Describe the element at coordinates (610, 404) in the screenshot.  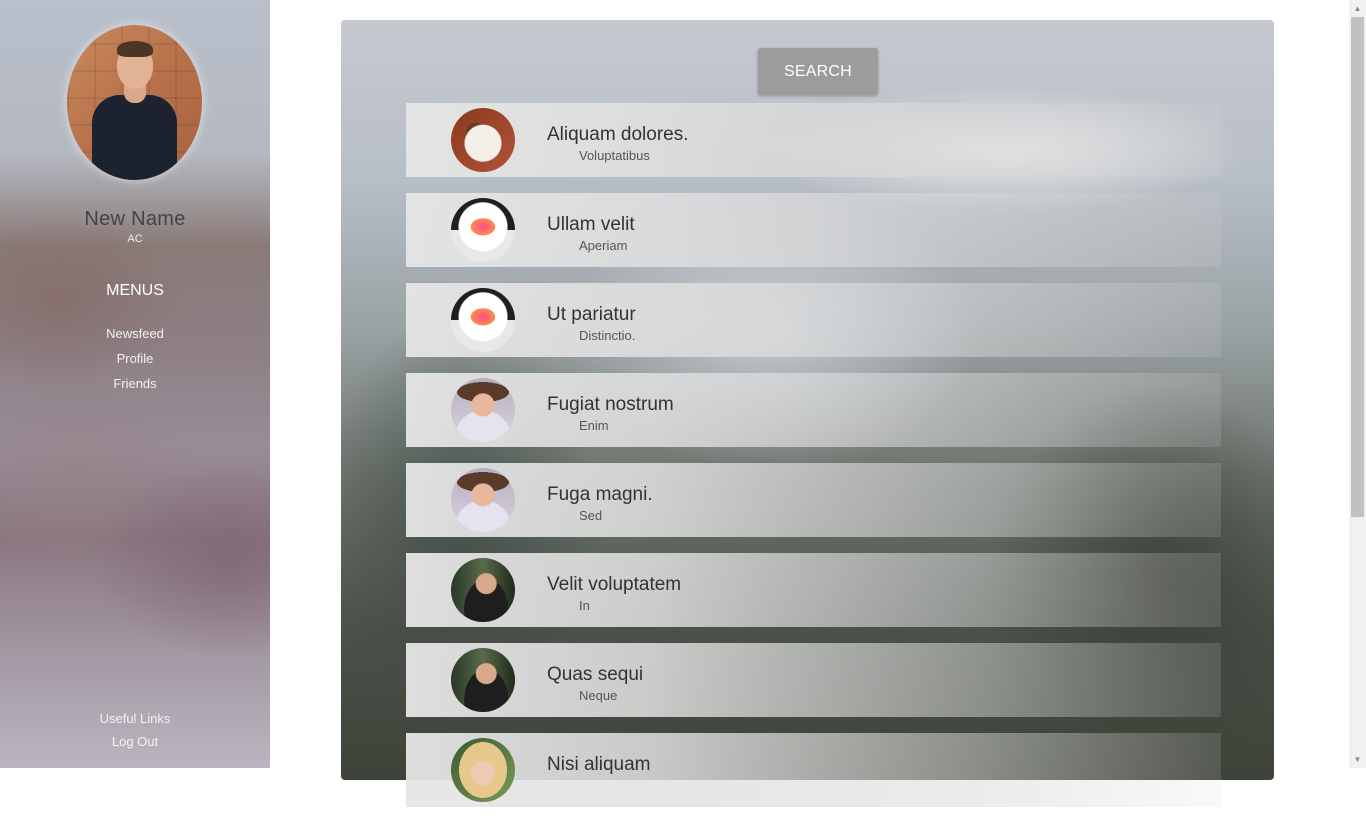
I see `list-item-title: Fugiat nostrum` at that location.